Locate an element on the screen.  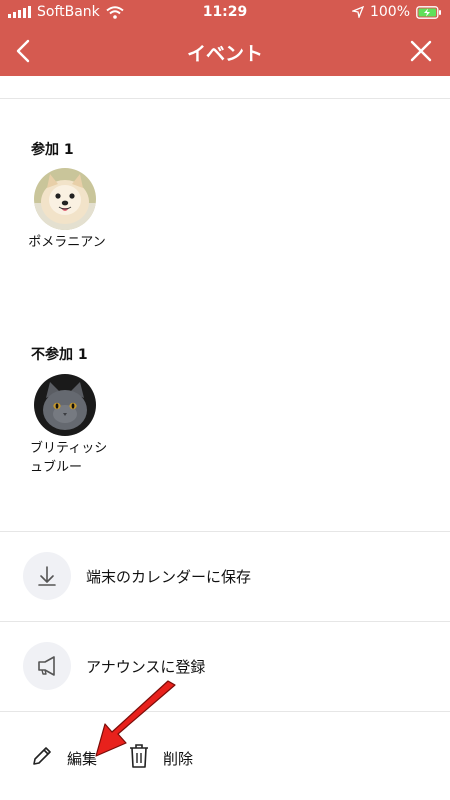
status-right: 100% is located at coordinates (396, 12).